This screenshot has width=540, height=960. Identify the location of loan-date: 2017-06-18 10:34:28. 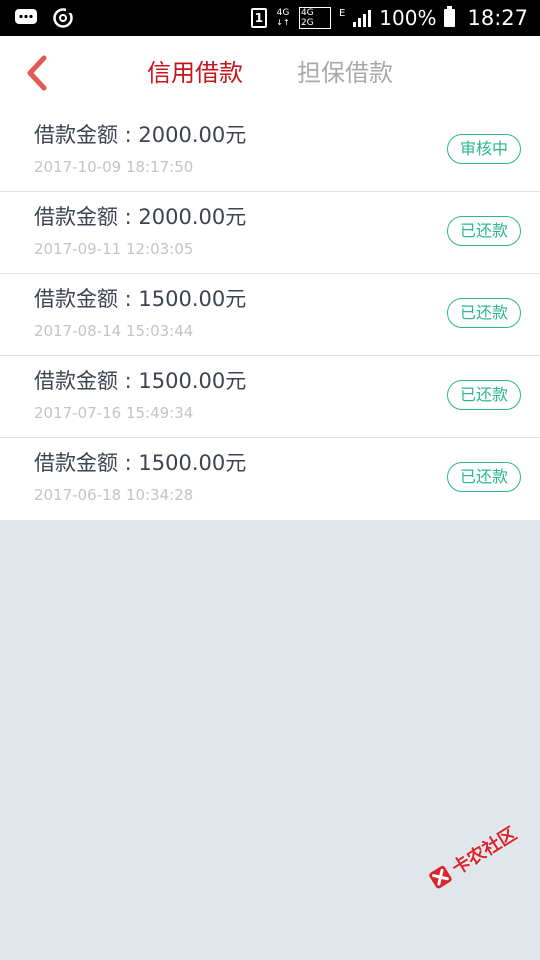
(114, 495).